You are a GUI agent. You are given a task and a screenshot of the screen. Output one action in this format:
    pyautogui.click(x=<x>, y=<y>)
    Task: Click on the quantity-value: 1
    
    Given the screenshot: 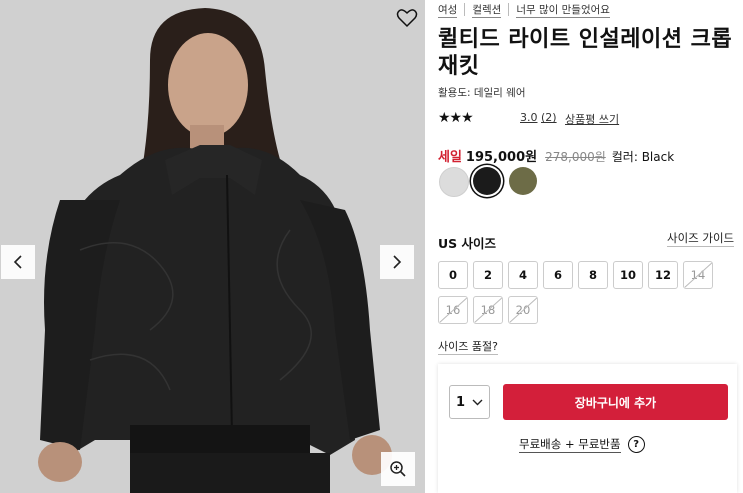 What is the action you would take?
    pyautogui.click(x=461, y=402)
    